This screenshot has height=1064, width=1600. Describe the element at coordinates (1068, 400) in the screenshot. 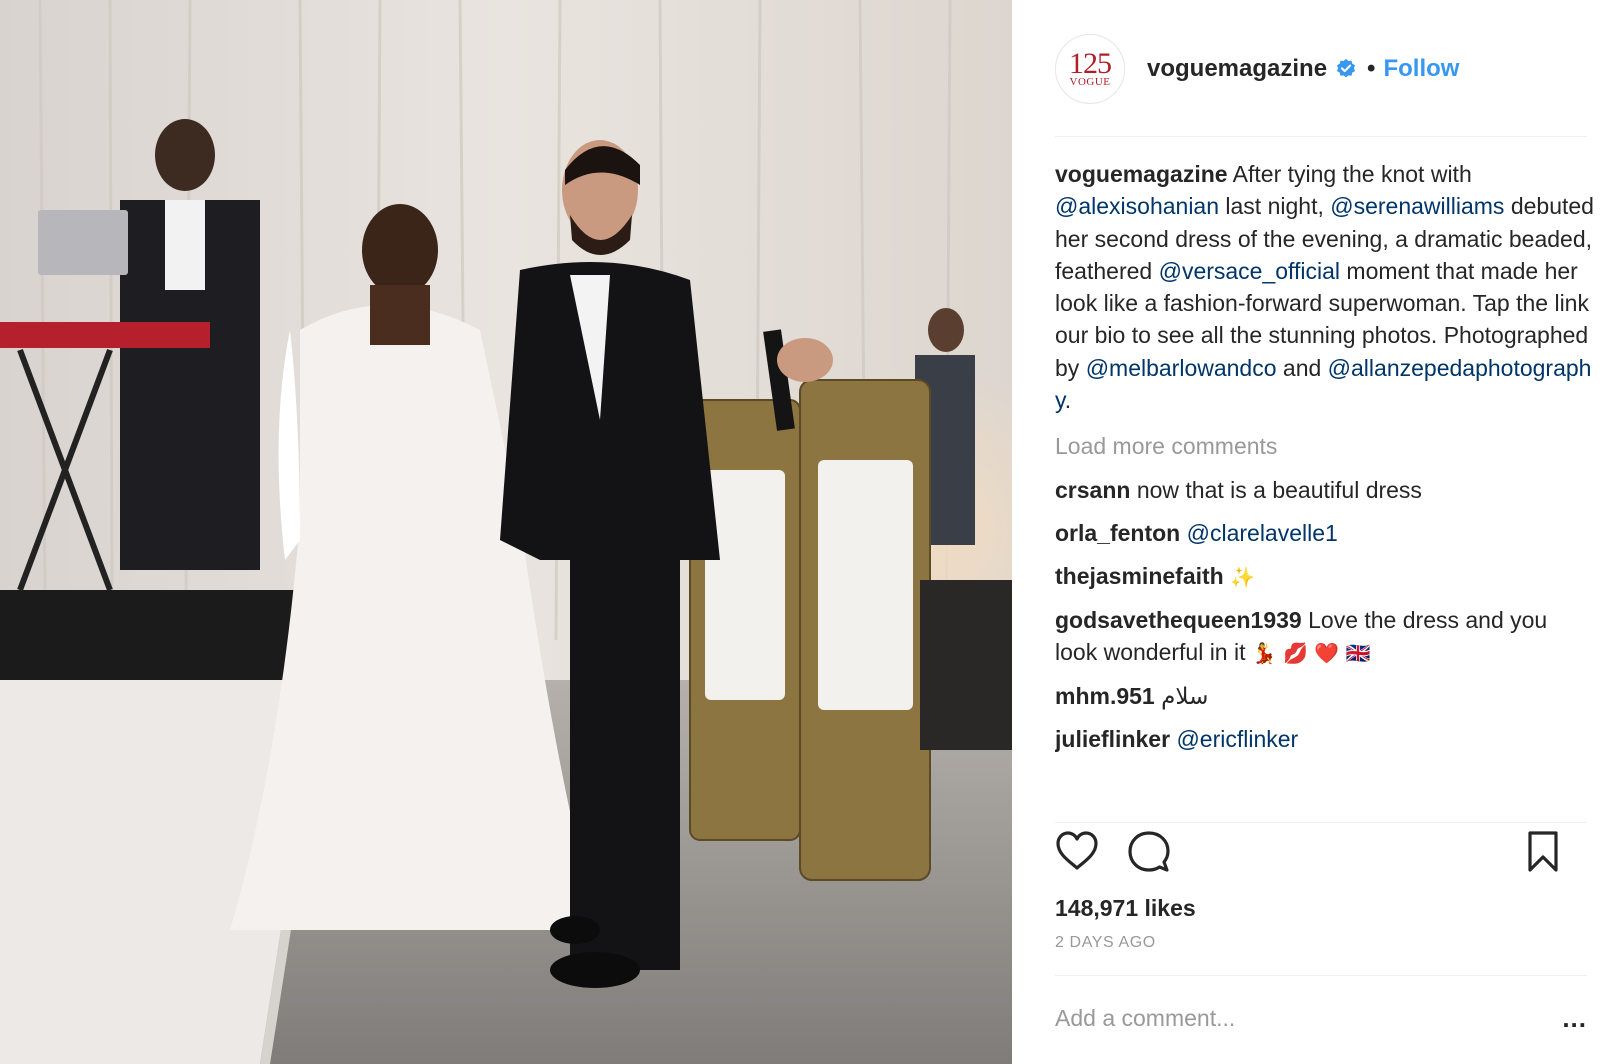

I see `caption-text: .` at that location.